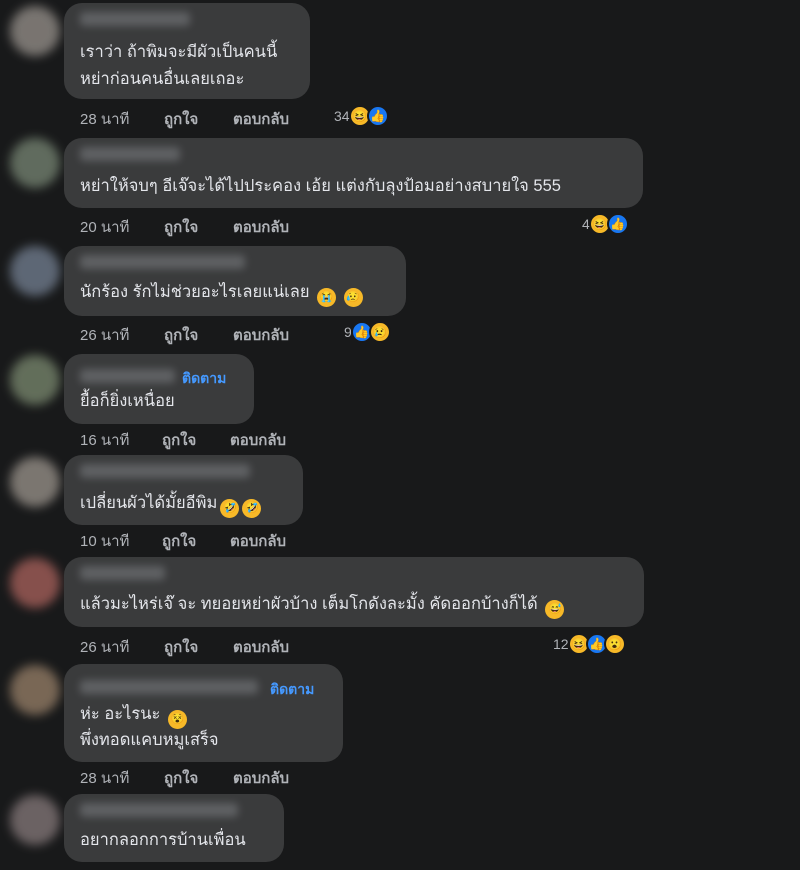 The height and width of the screenshot is (870, 800). I want to click on timestamp: 10 นาที, so click(104, 541).